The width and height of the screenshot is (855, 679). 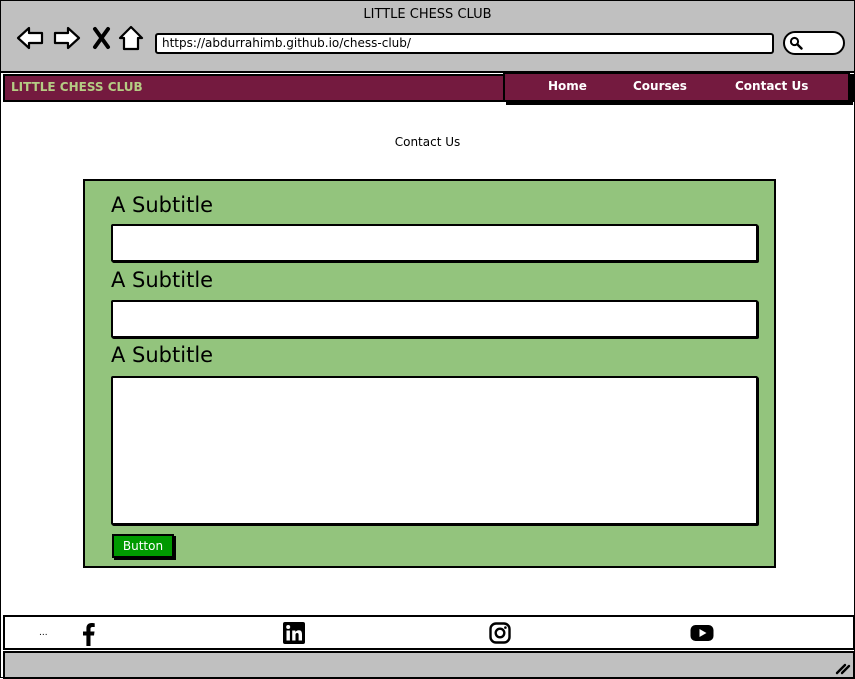 I want to click on search-icon, so click(x=796, y=43).